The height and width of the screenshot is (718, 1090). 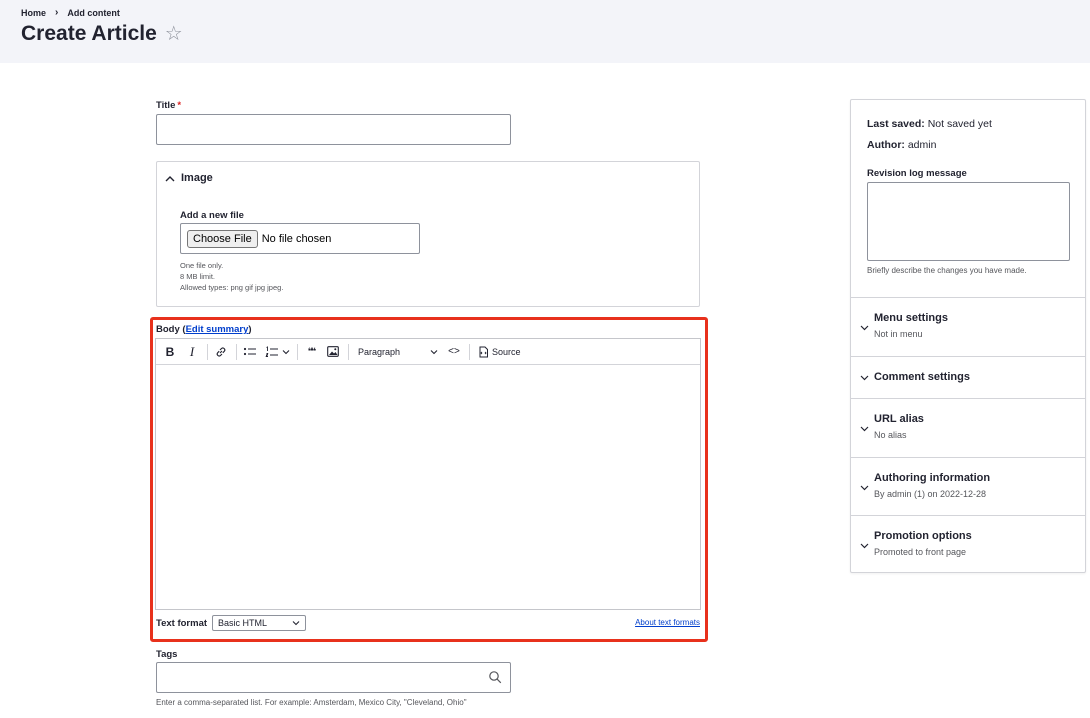 I want to click on title-label-text: Title, so click(x=166, y=105).